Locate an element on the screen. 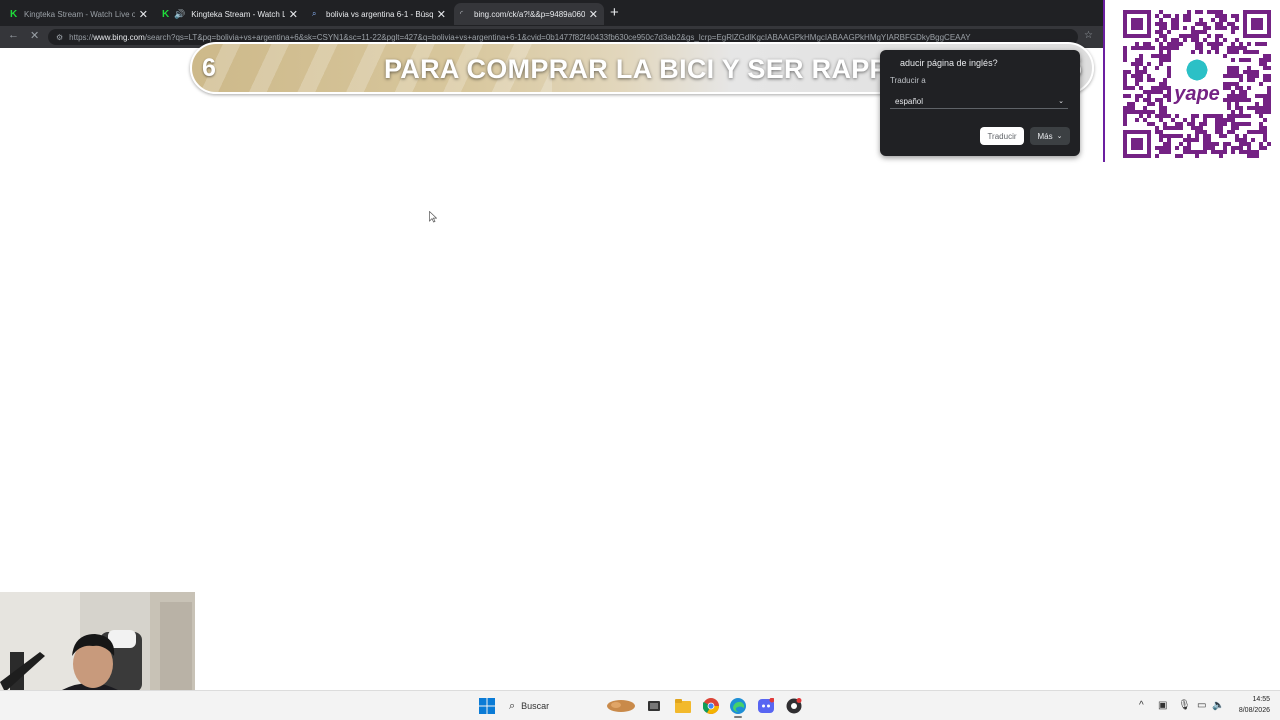 The width and height of the screenshot is (1280, 720). task-view-icon is located at coordinates (654, 706).